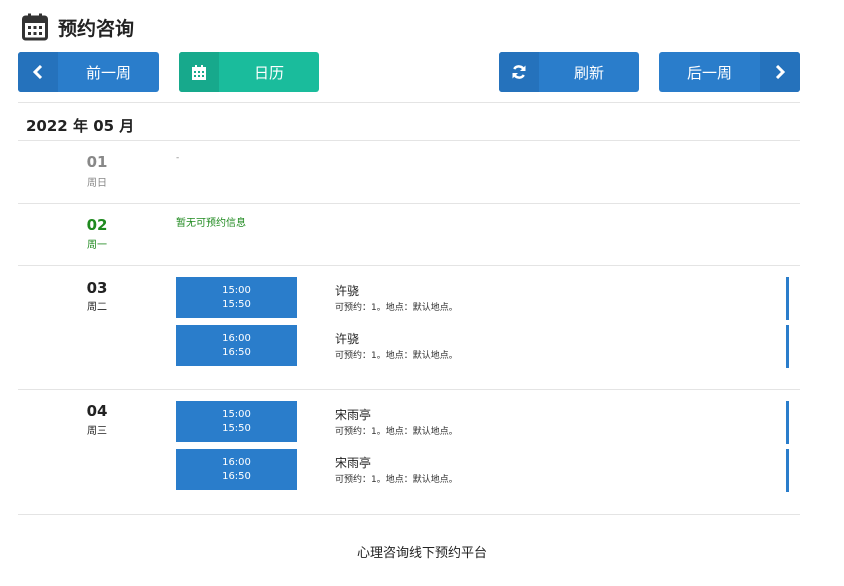  I want to click on refresh-label: 刷新, so click(588, 72).